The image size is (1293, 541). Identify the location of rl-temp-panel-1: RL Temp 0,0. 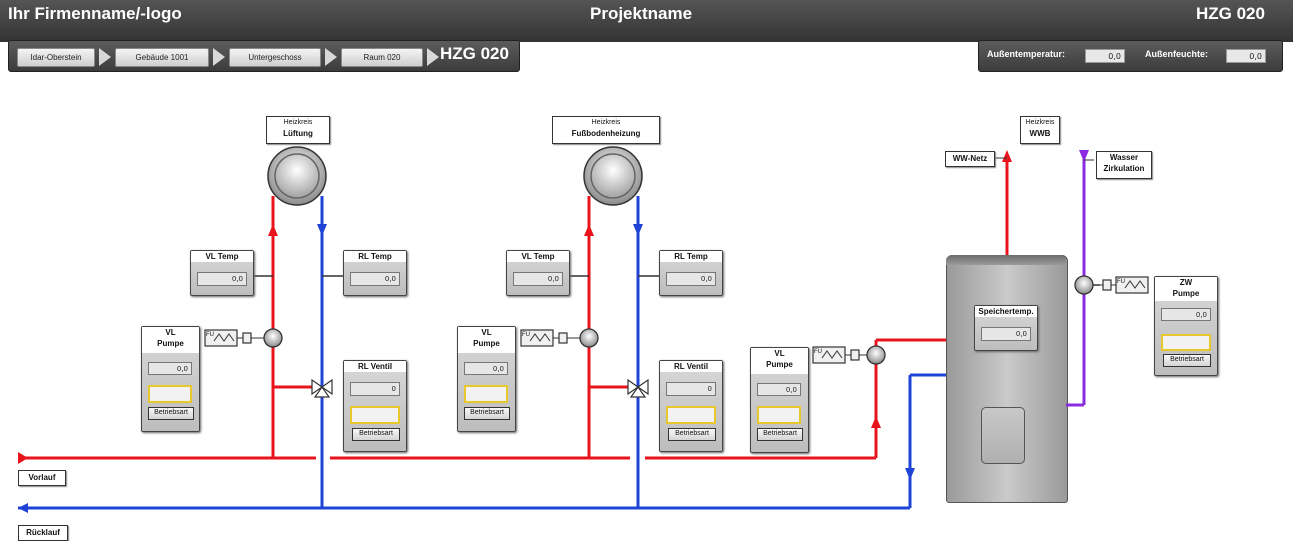
(375, 273).